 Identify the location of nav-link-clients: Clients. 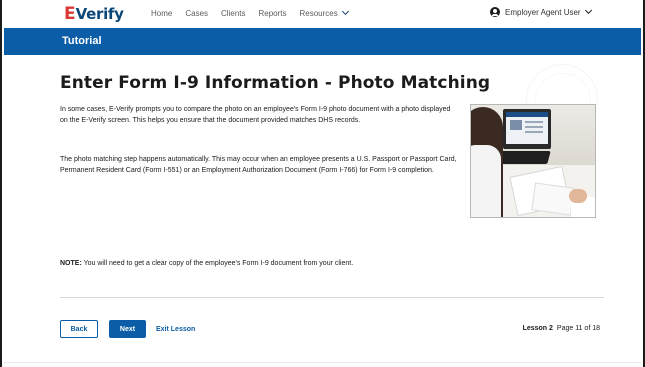
(233, 14).